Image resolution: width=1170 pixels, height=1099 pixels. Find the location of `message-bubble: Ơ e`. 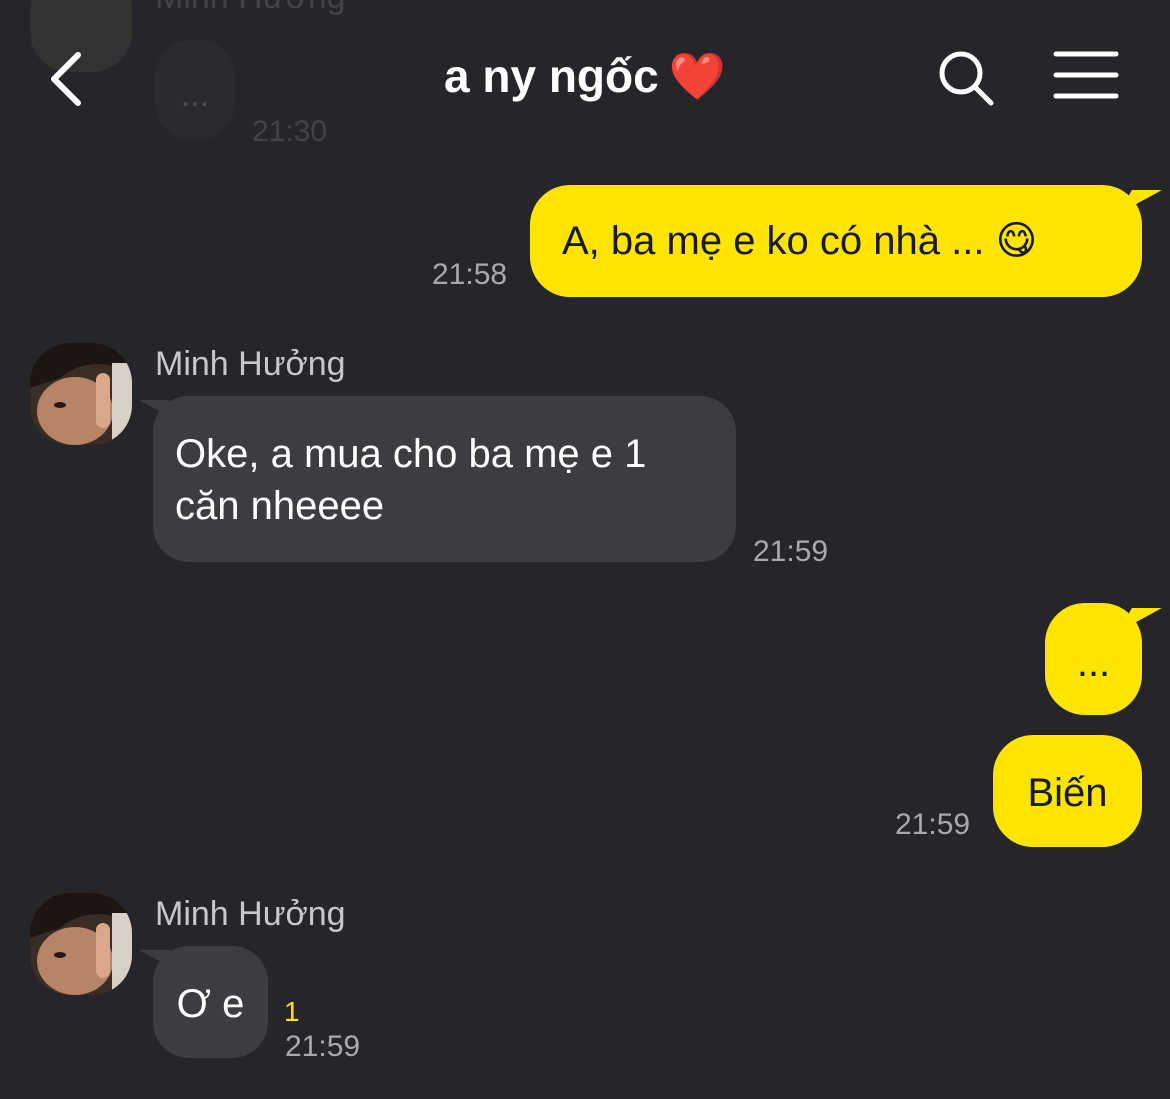

message-bubble: Ơ e is located at coordinates (210, 1002).